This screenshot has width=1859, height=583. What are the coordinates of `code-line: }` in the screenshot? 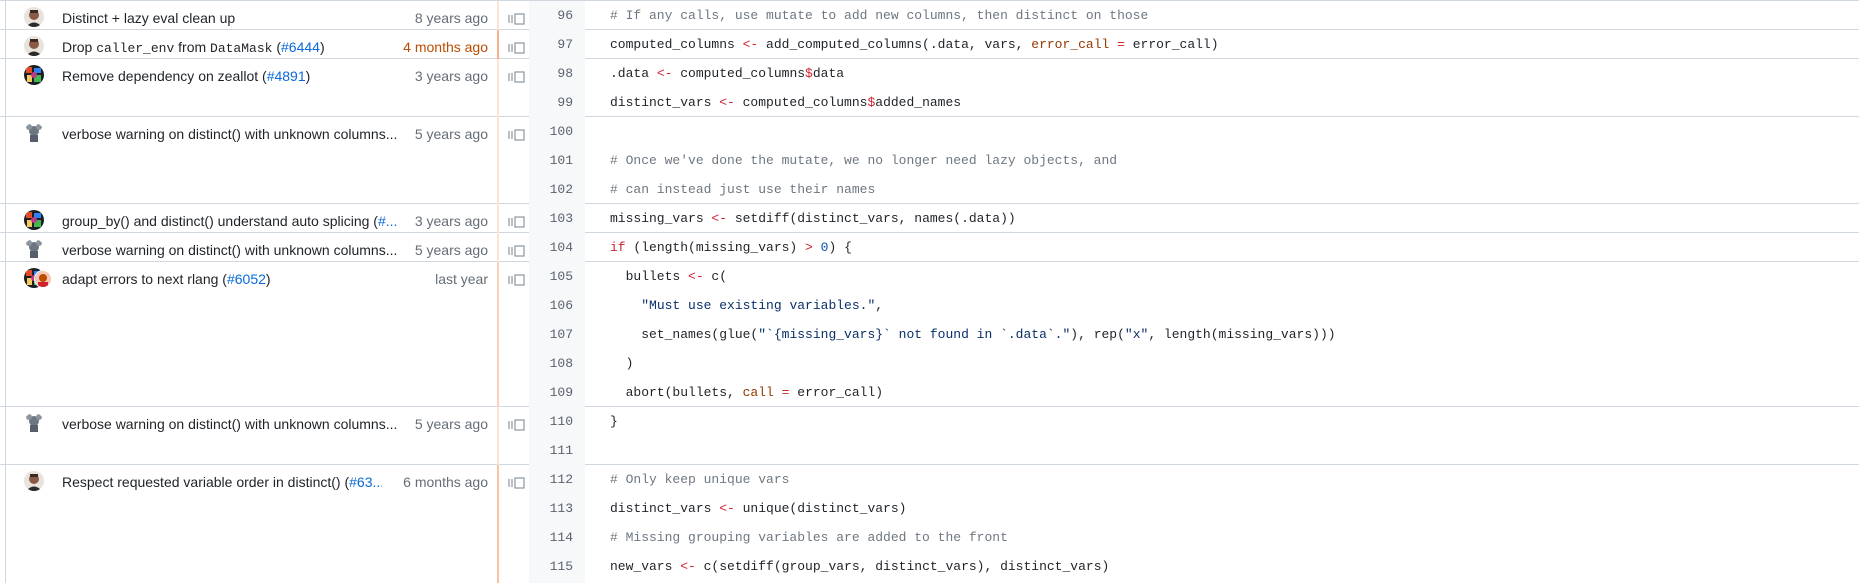 It's located at (614, 421).